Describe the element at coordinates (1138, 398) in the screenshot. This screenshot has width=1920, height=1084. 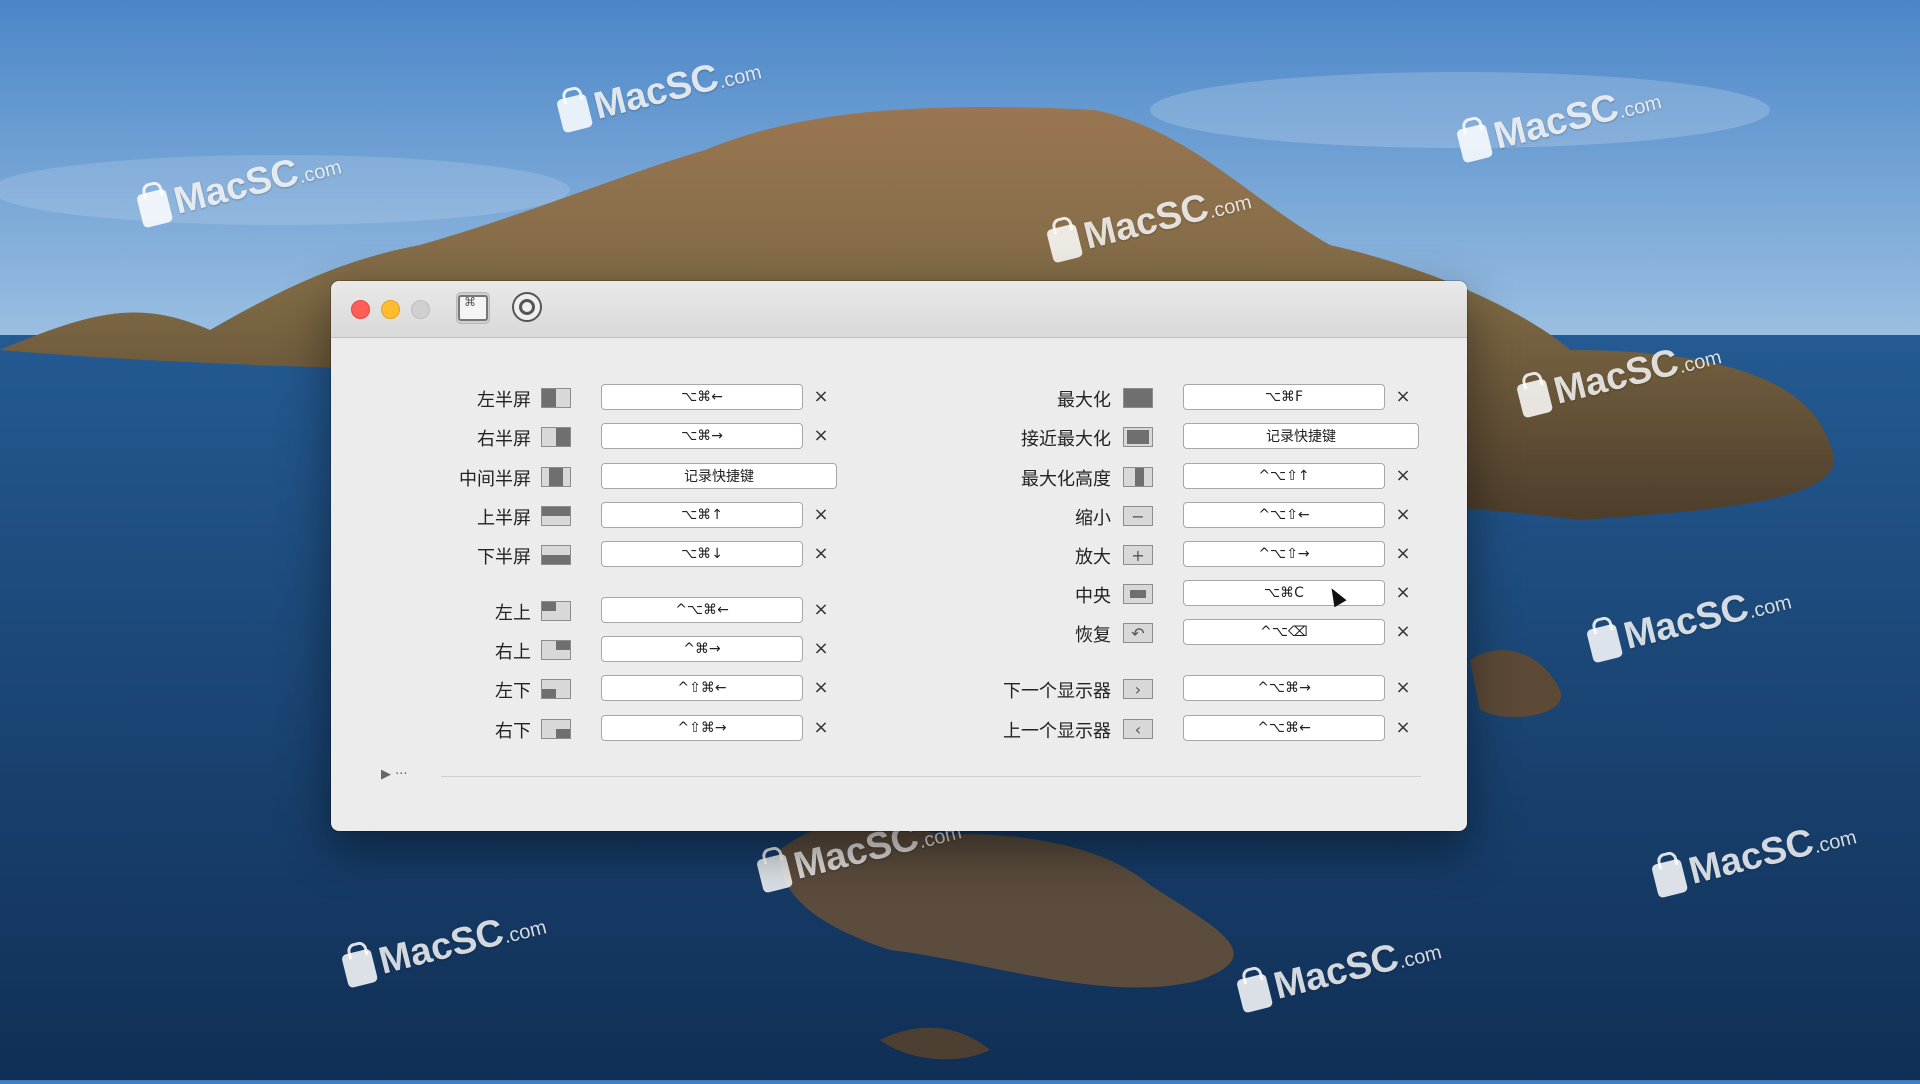
I see `maximize-icon` at that location.